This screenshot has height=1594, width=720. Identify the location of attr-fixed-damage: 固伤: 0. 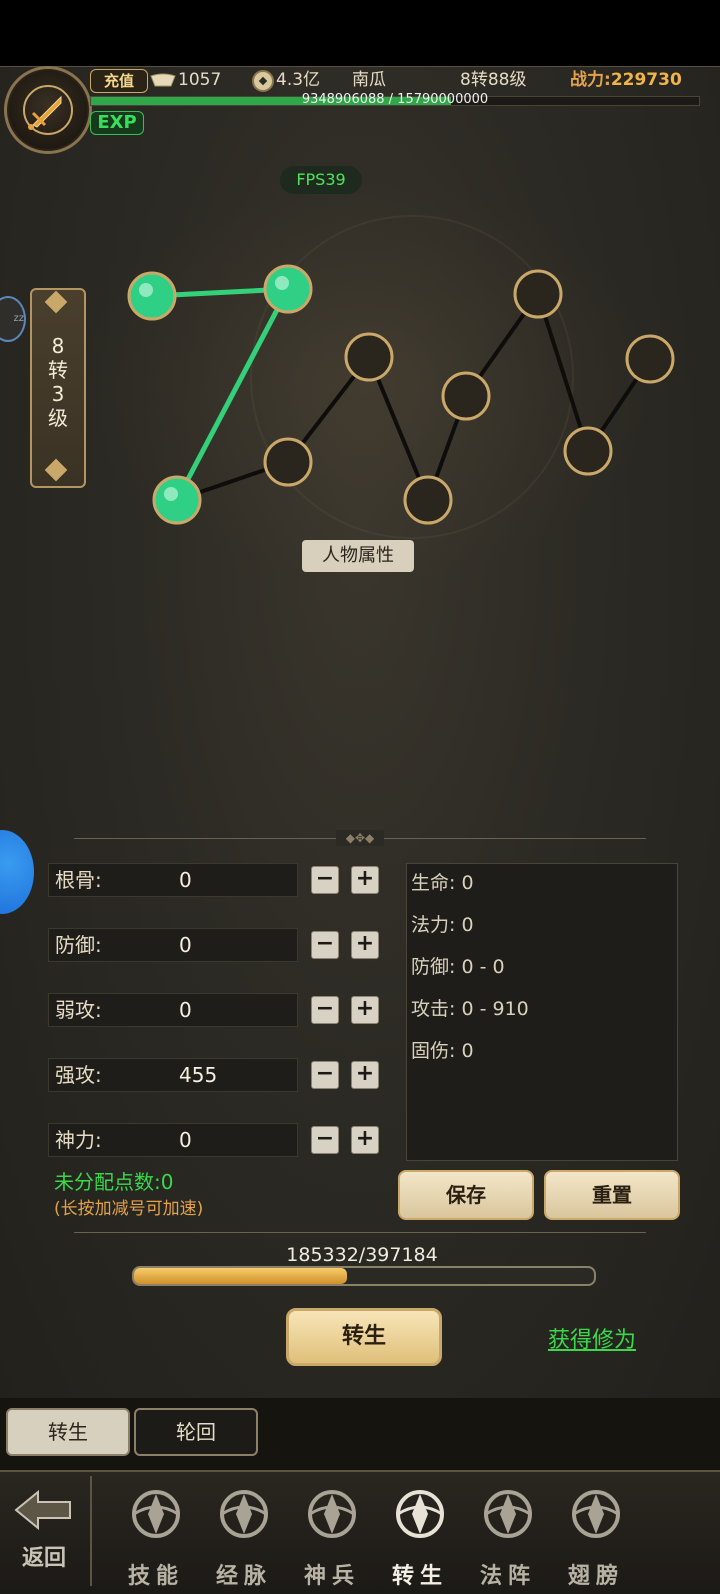
(442, 1051).